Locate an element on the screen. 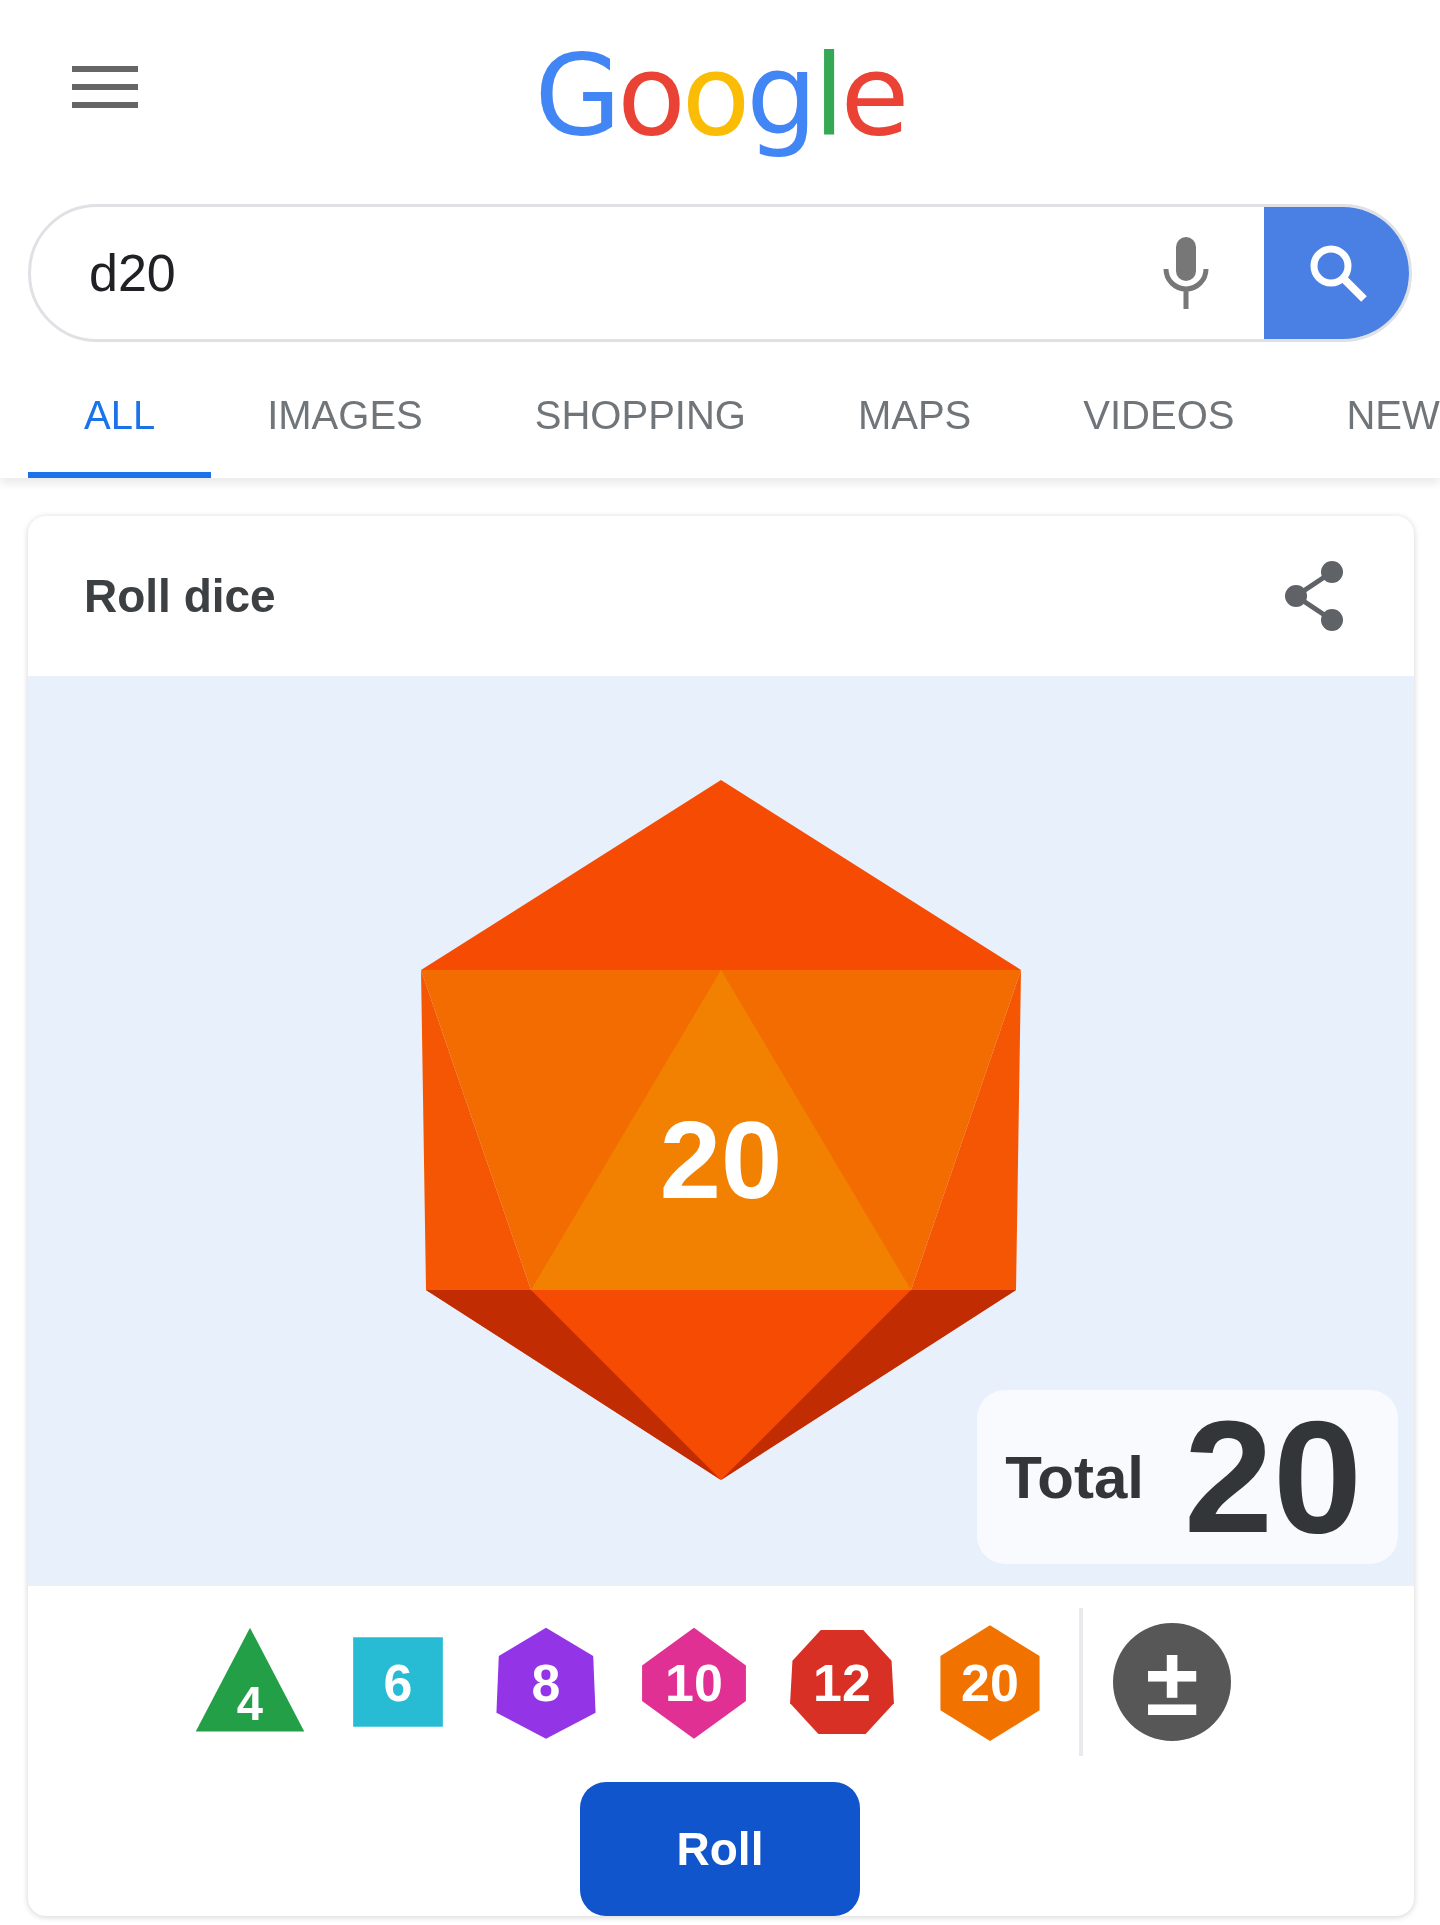  share-icon is located at coordinates (1314, 596).